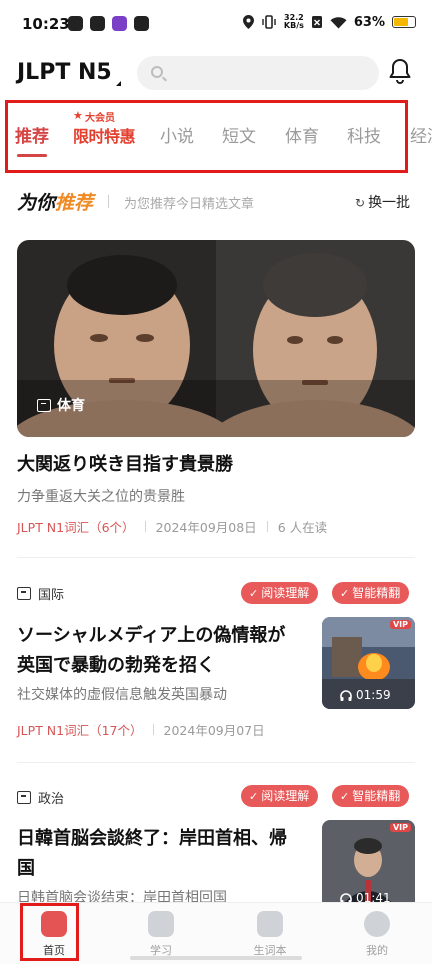 The width and height of the screenshot is (432, 964). What do you see at coordinates (346, 695) in the screenshot?
I see `headphones-icon` at bounding box center [346, 695].